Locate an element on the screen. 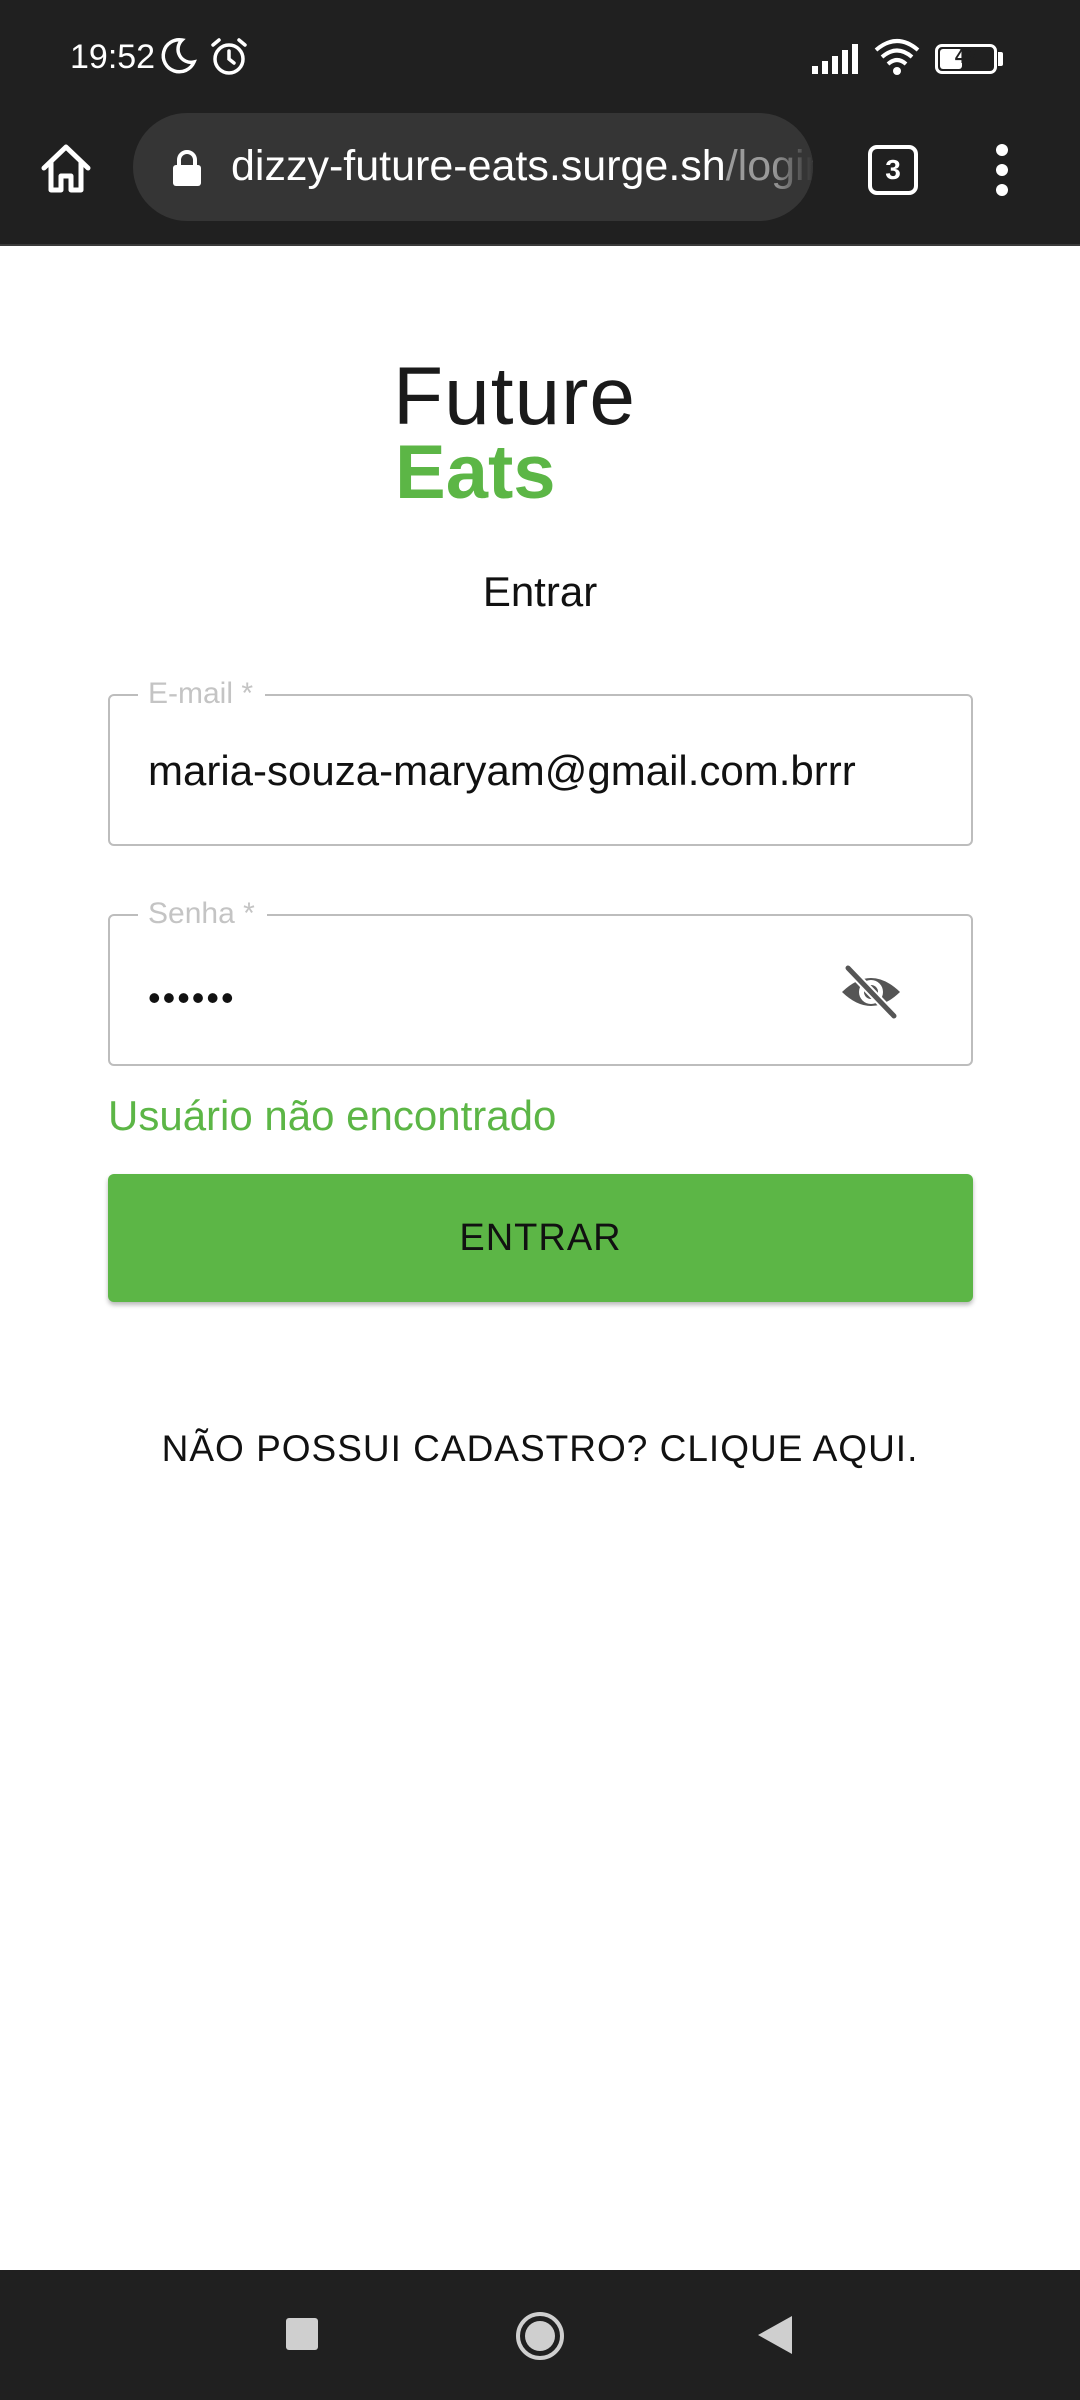 This screenshot has width=1080, height=2400. battery-level: 46 is located at coordinates (966, 57).